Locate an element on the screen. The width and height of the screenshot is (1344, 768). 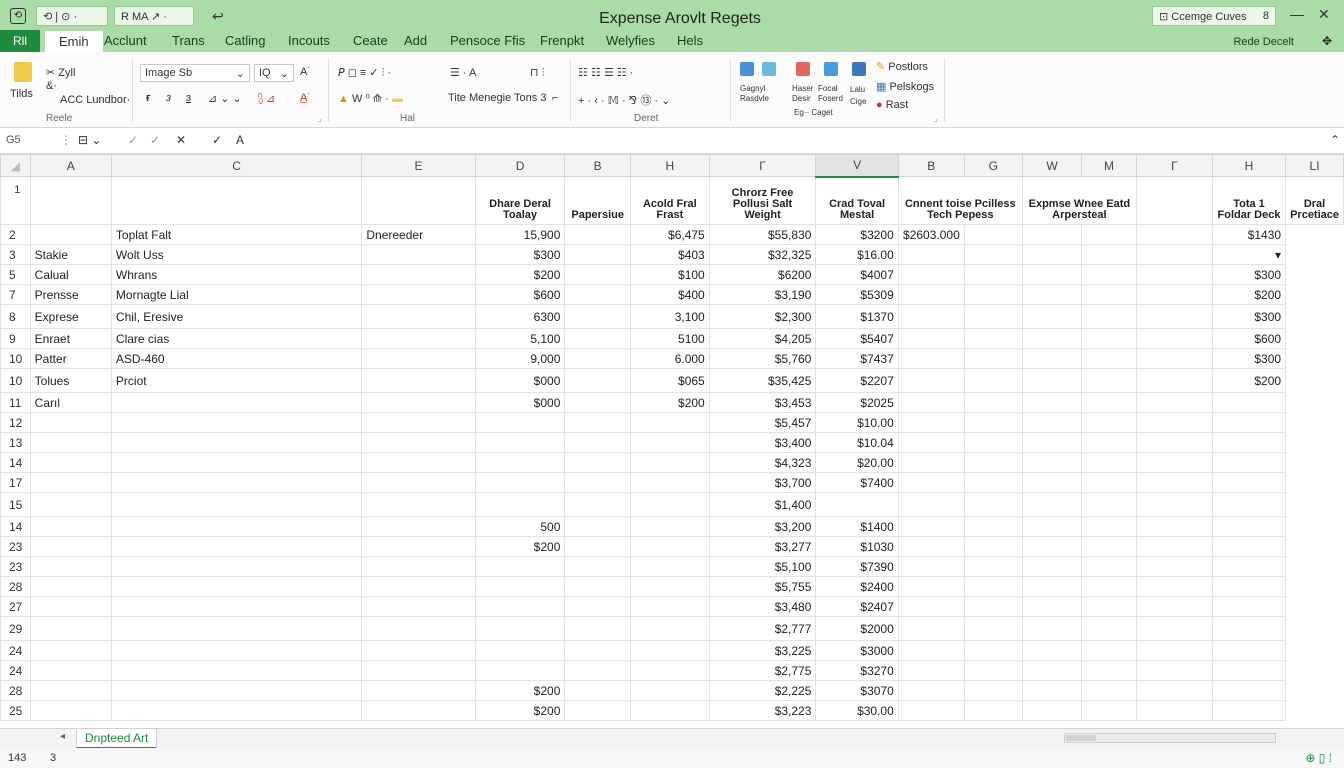
cell: $100 is located at coordinates (669, 274).